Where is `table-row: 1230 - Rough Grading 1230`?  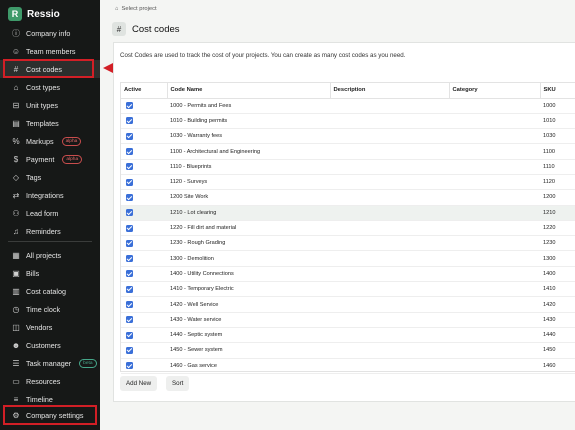 table-row: 1230 - Rough Grading 1230 is located at coordinates (348, 243).